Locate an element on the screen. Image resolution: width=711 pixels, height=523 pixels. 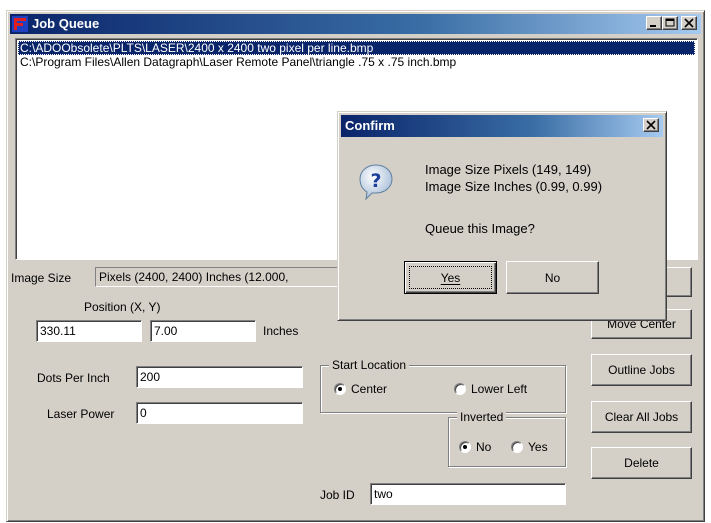
laser-power-label: Laser Power is located at coordinates (81, 414).